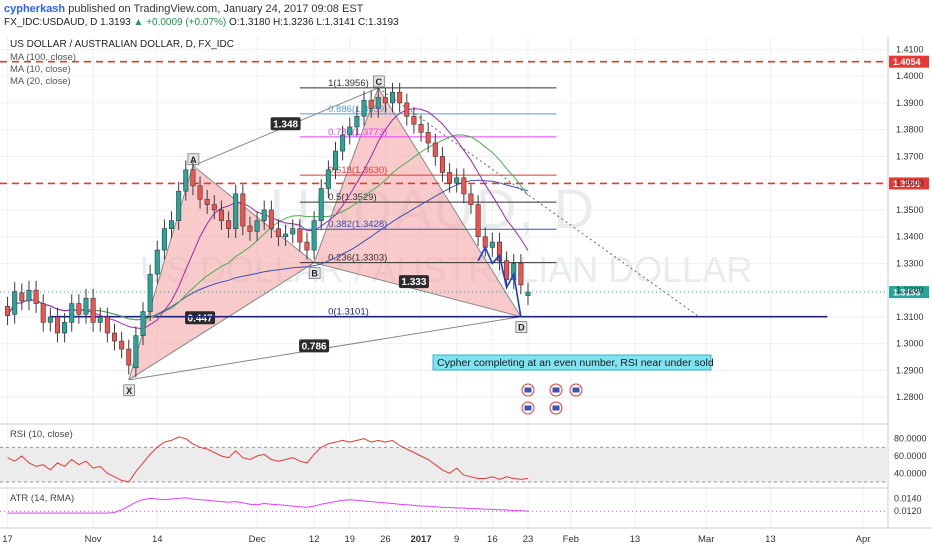 The width and height of the screenshot is (932, 550). What do you see at coordinates (122, 44) in the screenshot?
I see `chart-title: US DOLLAR / AUSTRALIAN DOLLAR, D, FX_IDC` at bounding box center [122, 44].